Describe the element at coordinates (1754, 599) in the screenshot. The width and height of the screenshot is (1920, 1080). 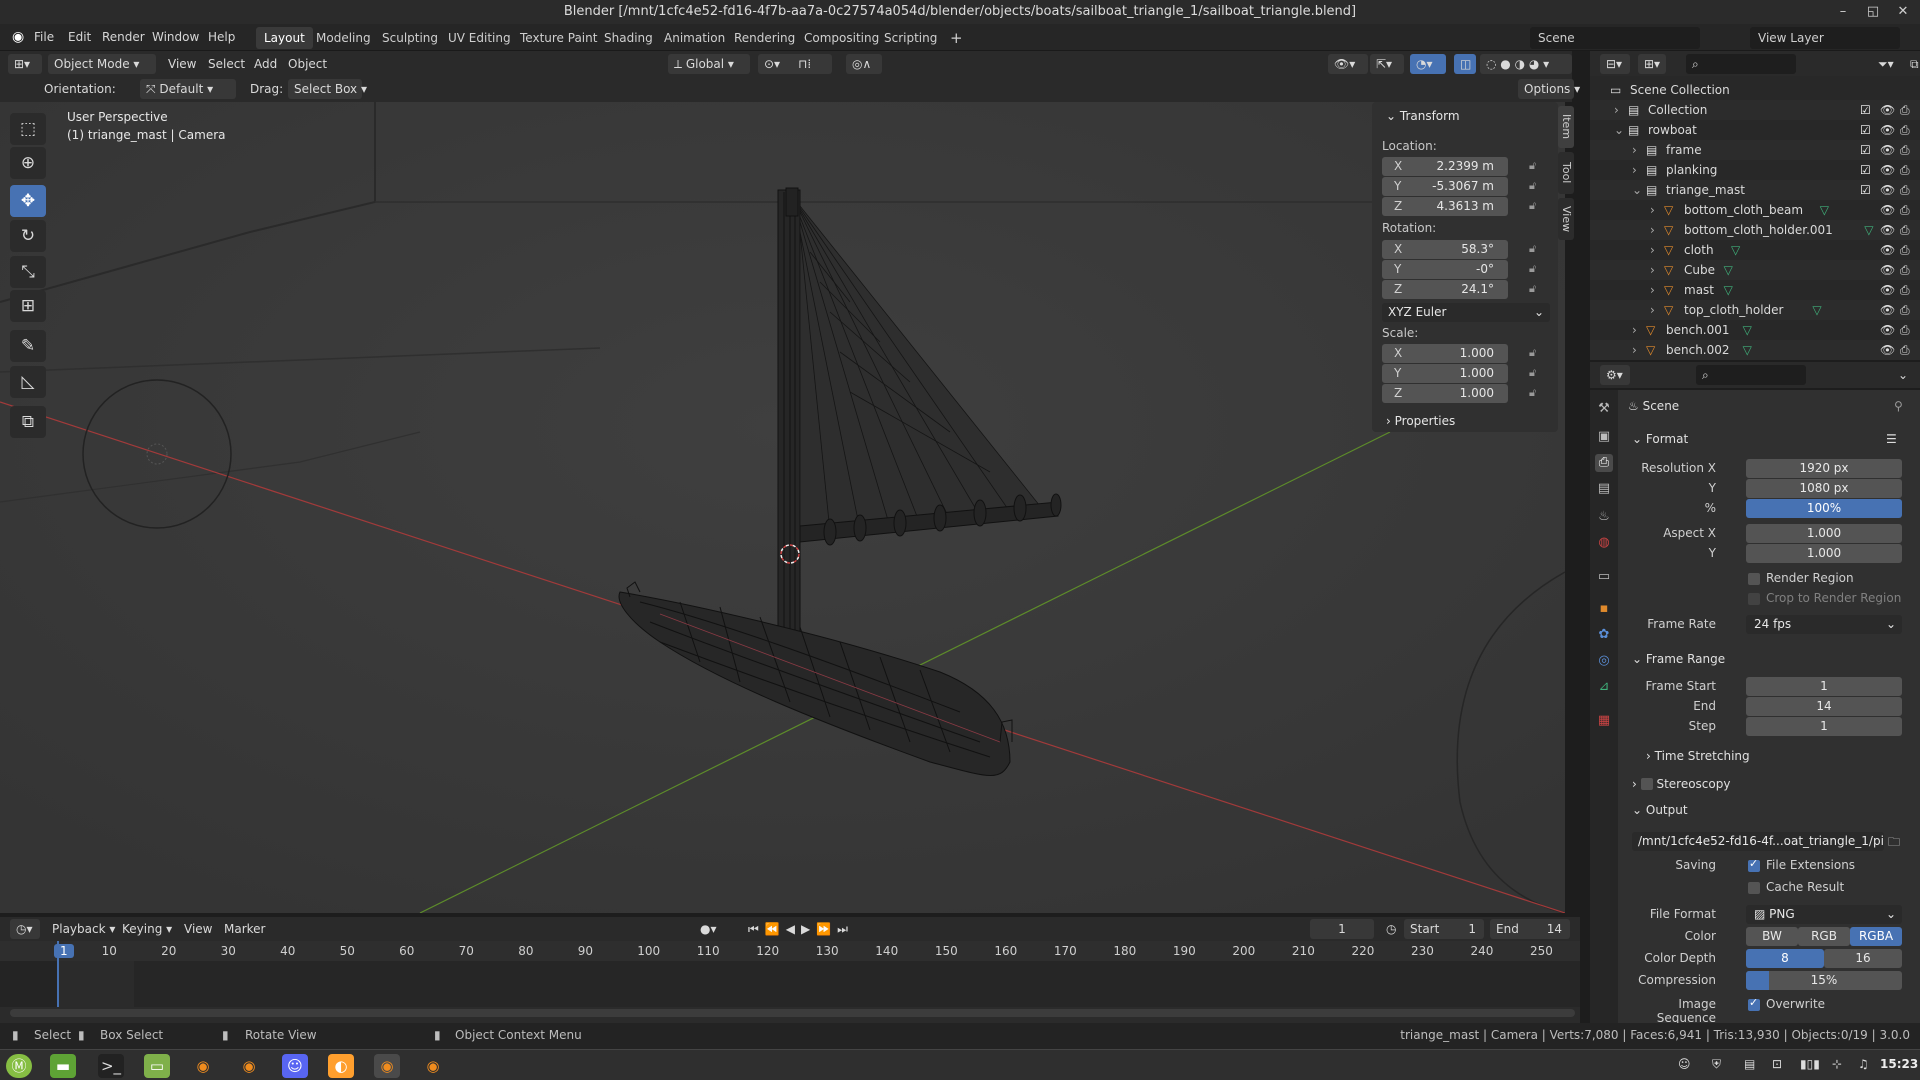
I see `crop-checkbox` at that location.